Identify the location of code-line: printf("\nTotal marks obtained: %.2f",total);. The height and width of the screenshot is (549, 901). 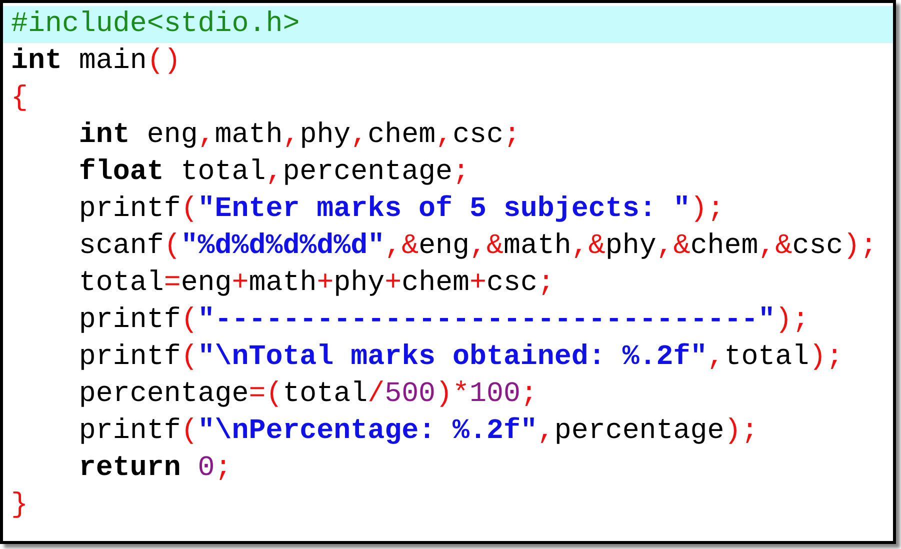
(461, 357).